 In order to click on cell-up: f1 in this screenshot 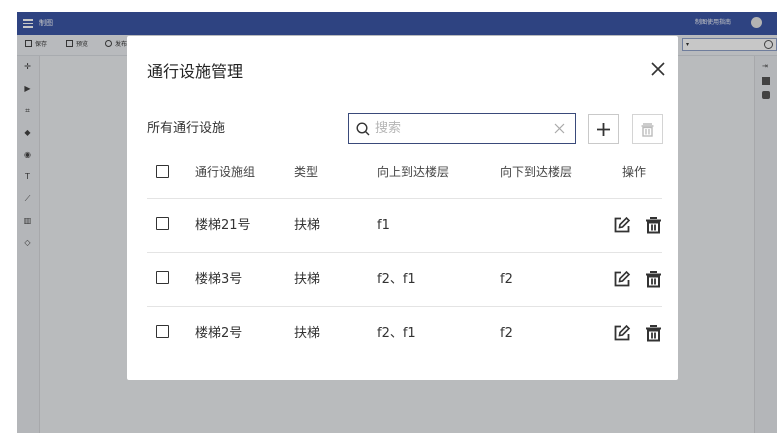, I will do `click(383, 225)`.